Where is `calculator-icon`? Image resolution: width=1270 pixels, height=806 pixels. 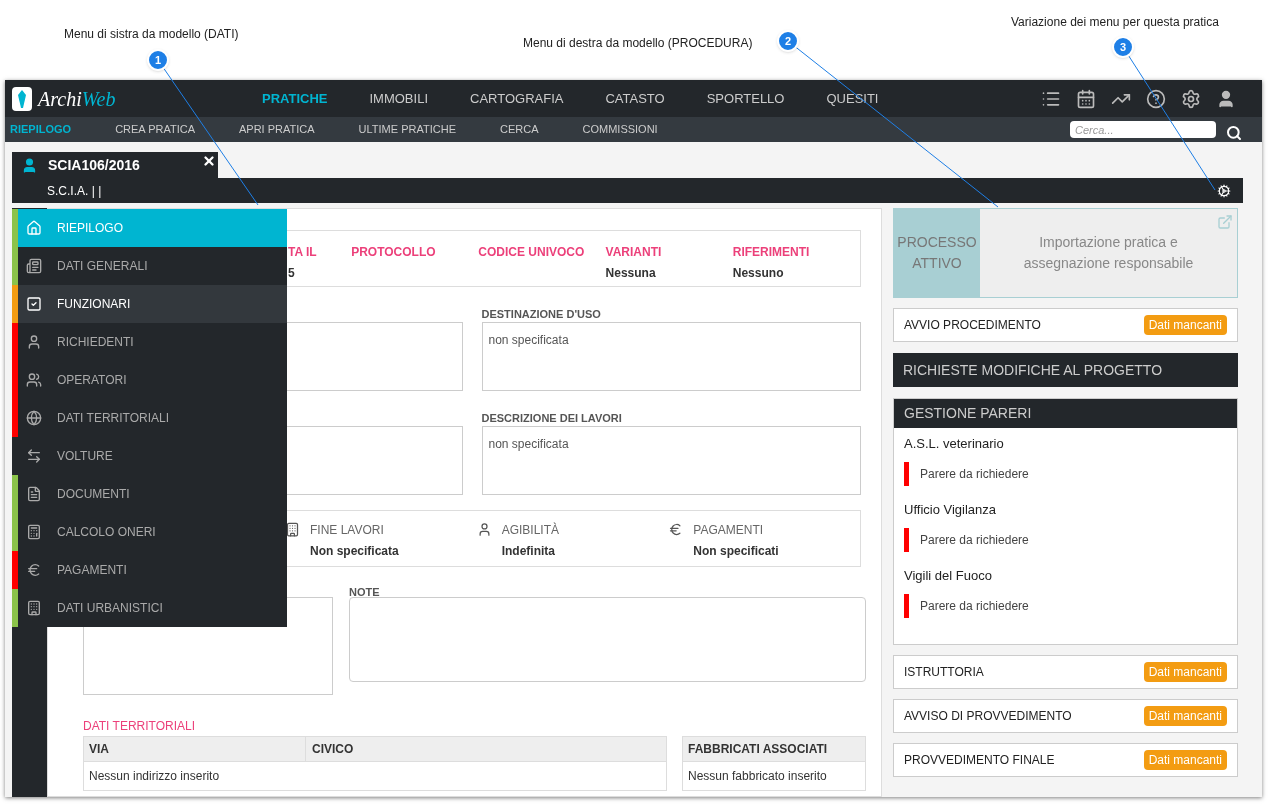 calculator-icon is located at coordinates (34, 532).